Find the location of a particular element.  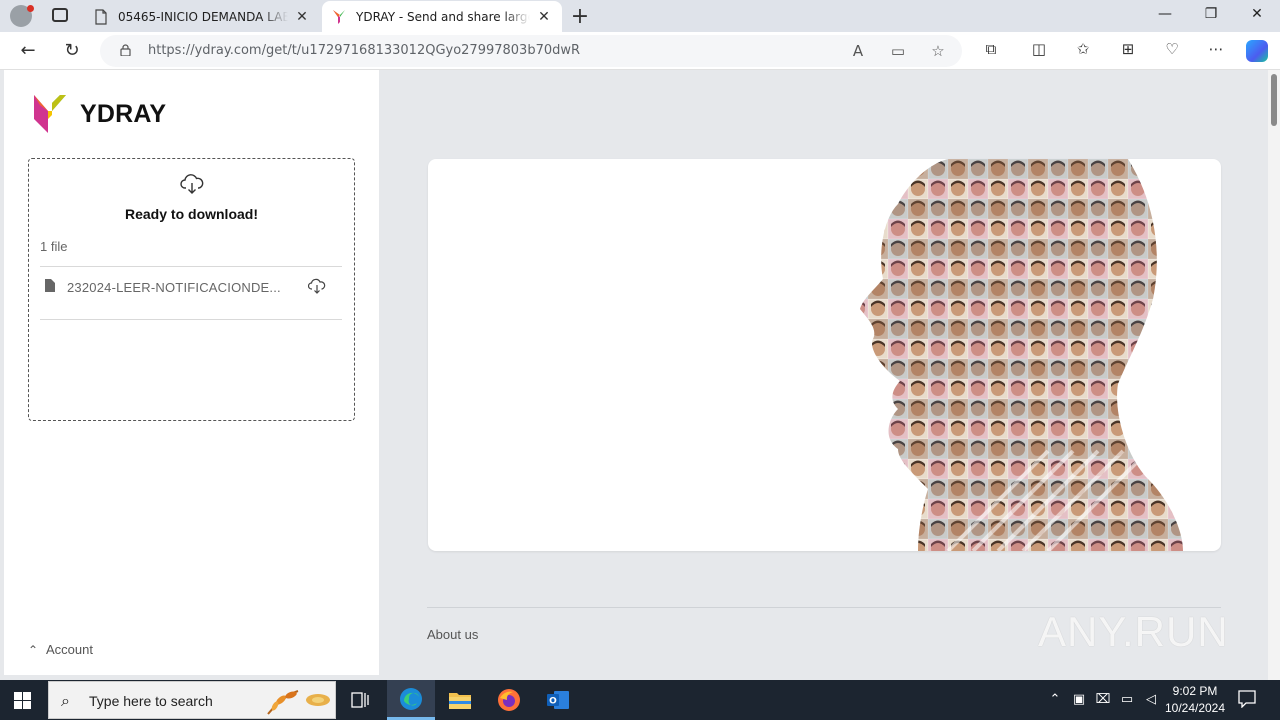

cloud-download-icon is located at coordinates (192, 184).